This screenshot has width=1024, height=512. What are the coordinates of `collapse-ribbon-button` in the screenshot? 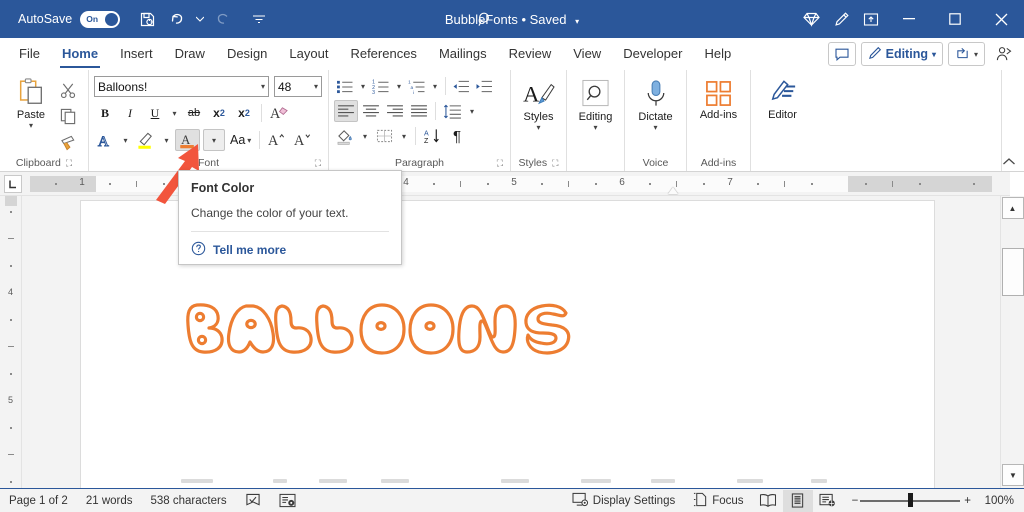 It's located at (1012, 120).